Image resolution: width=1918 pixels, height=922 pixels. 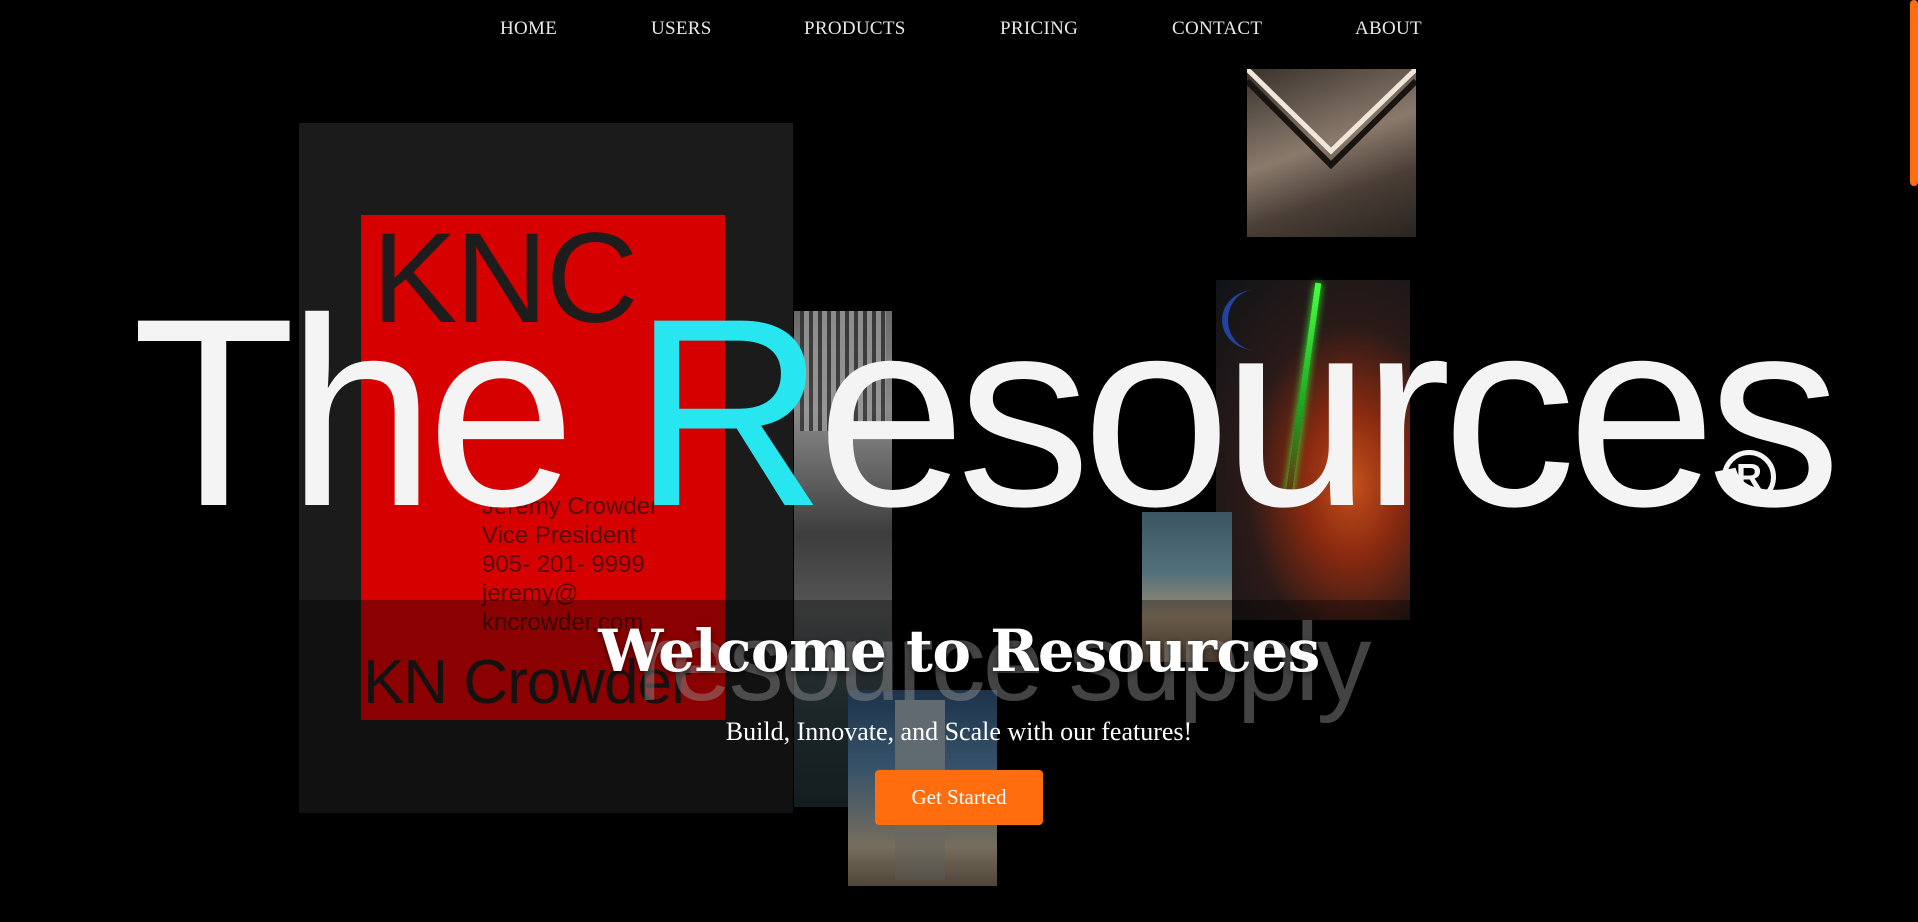 What do you see at coordinates (528, 29) in the screenshot?
I see `nav-home: HOME` at bounding box center [528, 29].